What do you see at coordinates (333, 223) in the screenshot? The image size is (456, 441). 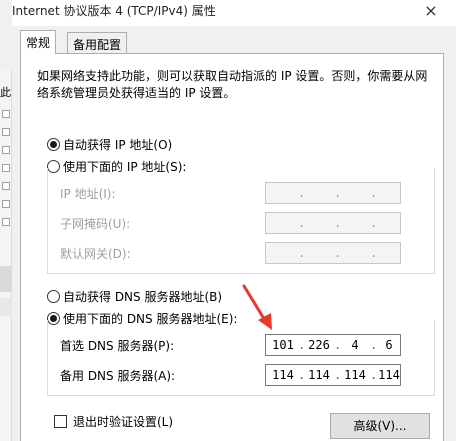 I see `subnet-mask-input: . . .` at bounding box center [333, 223].